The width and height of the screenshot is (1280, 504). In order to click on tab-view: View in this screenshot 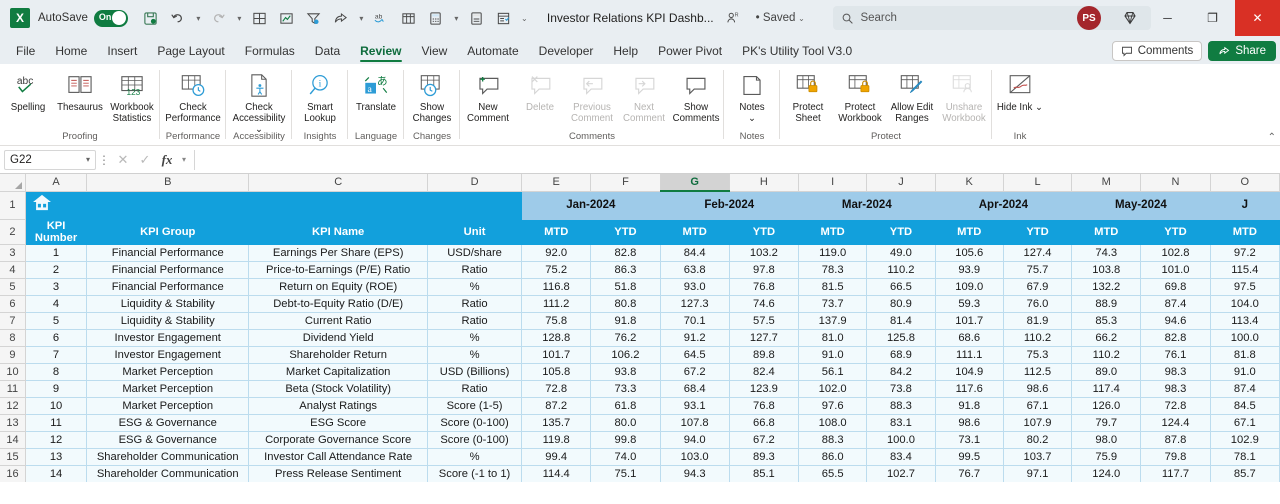, I will do `click(435, 52)`.